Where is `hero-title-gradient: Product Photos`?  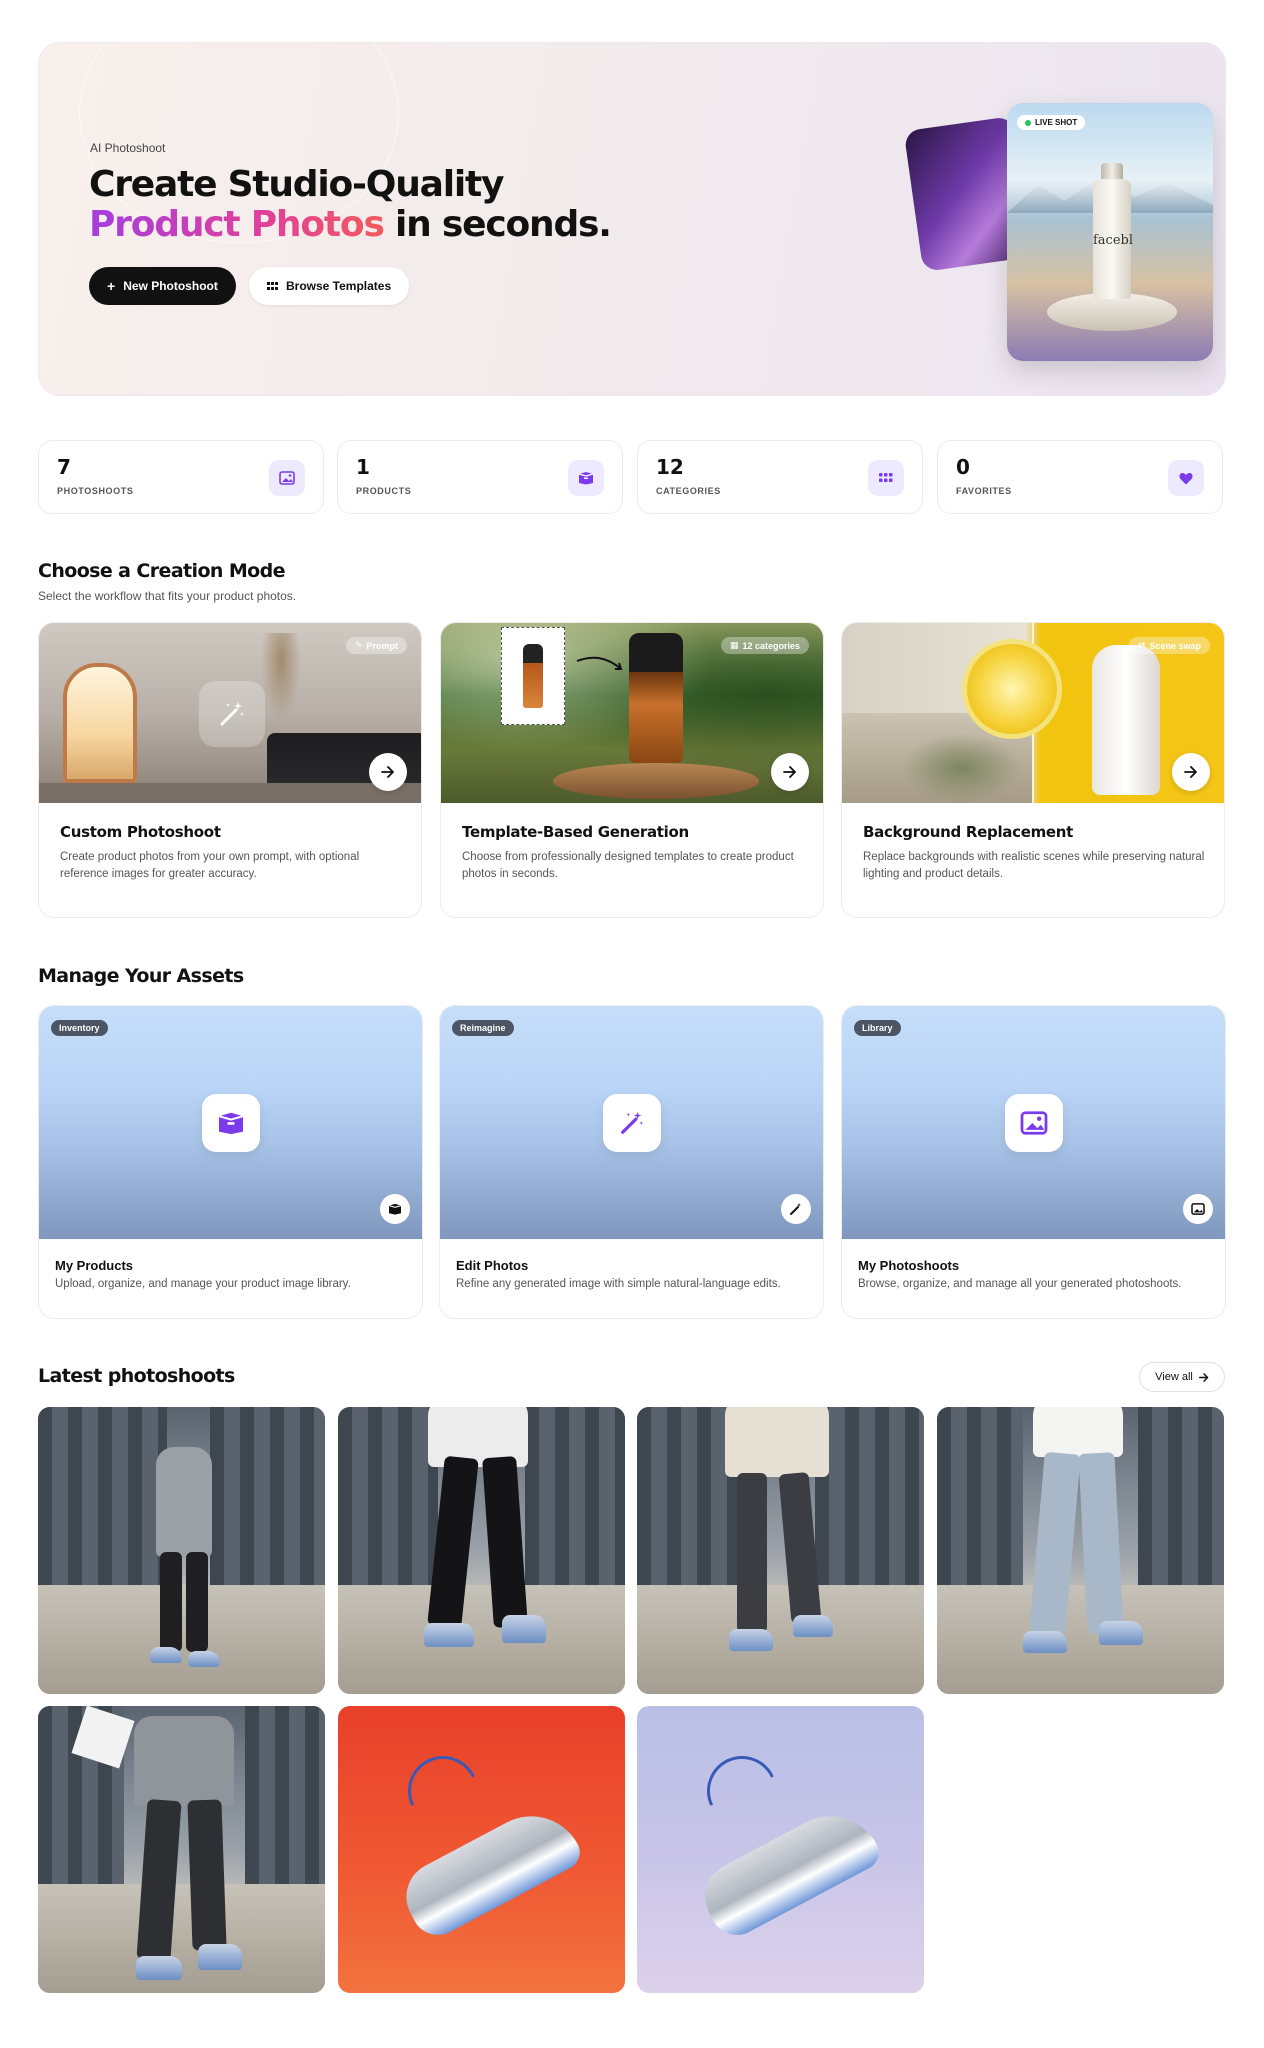 hero-title-gradient: Product Photos is located at coordinates (237, 224).